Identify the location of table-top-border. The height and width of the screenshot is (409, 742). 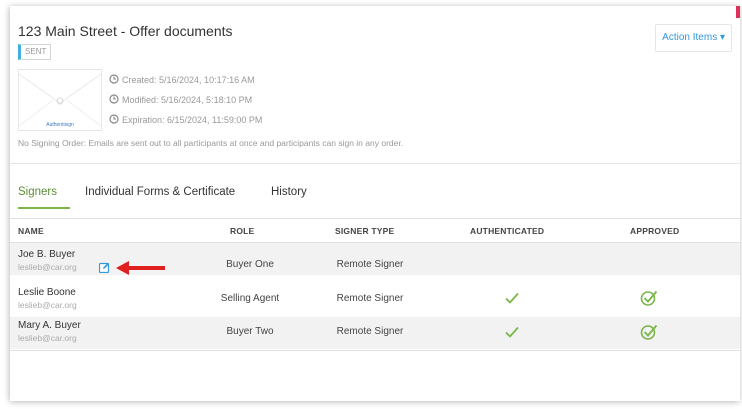
(375, 218).